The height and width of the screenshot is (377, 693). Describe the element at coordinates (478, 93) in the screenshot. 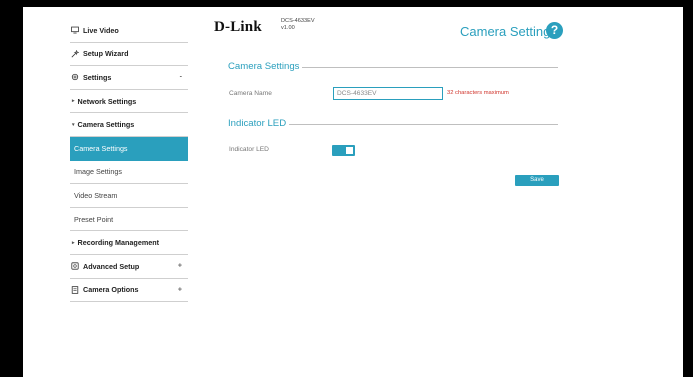

I see `camera-name-hint: 32 characters maximum` at that location.